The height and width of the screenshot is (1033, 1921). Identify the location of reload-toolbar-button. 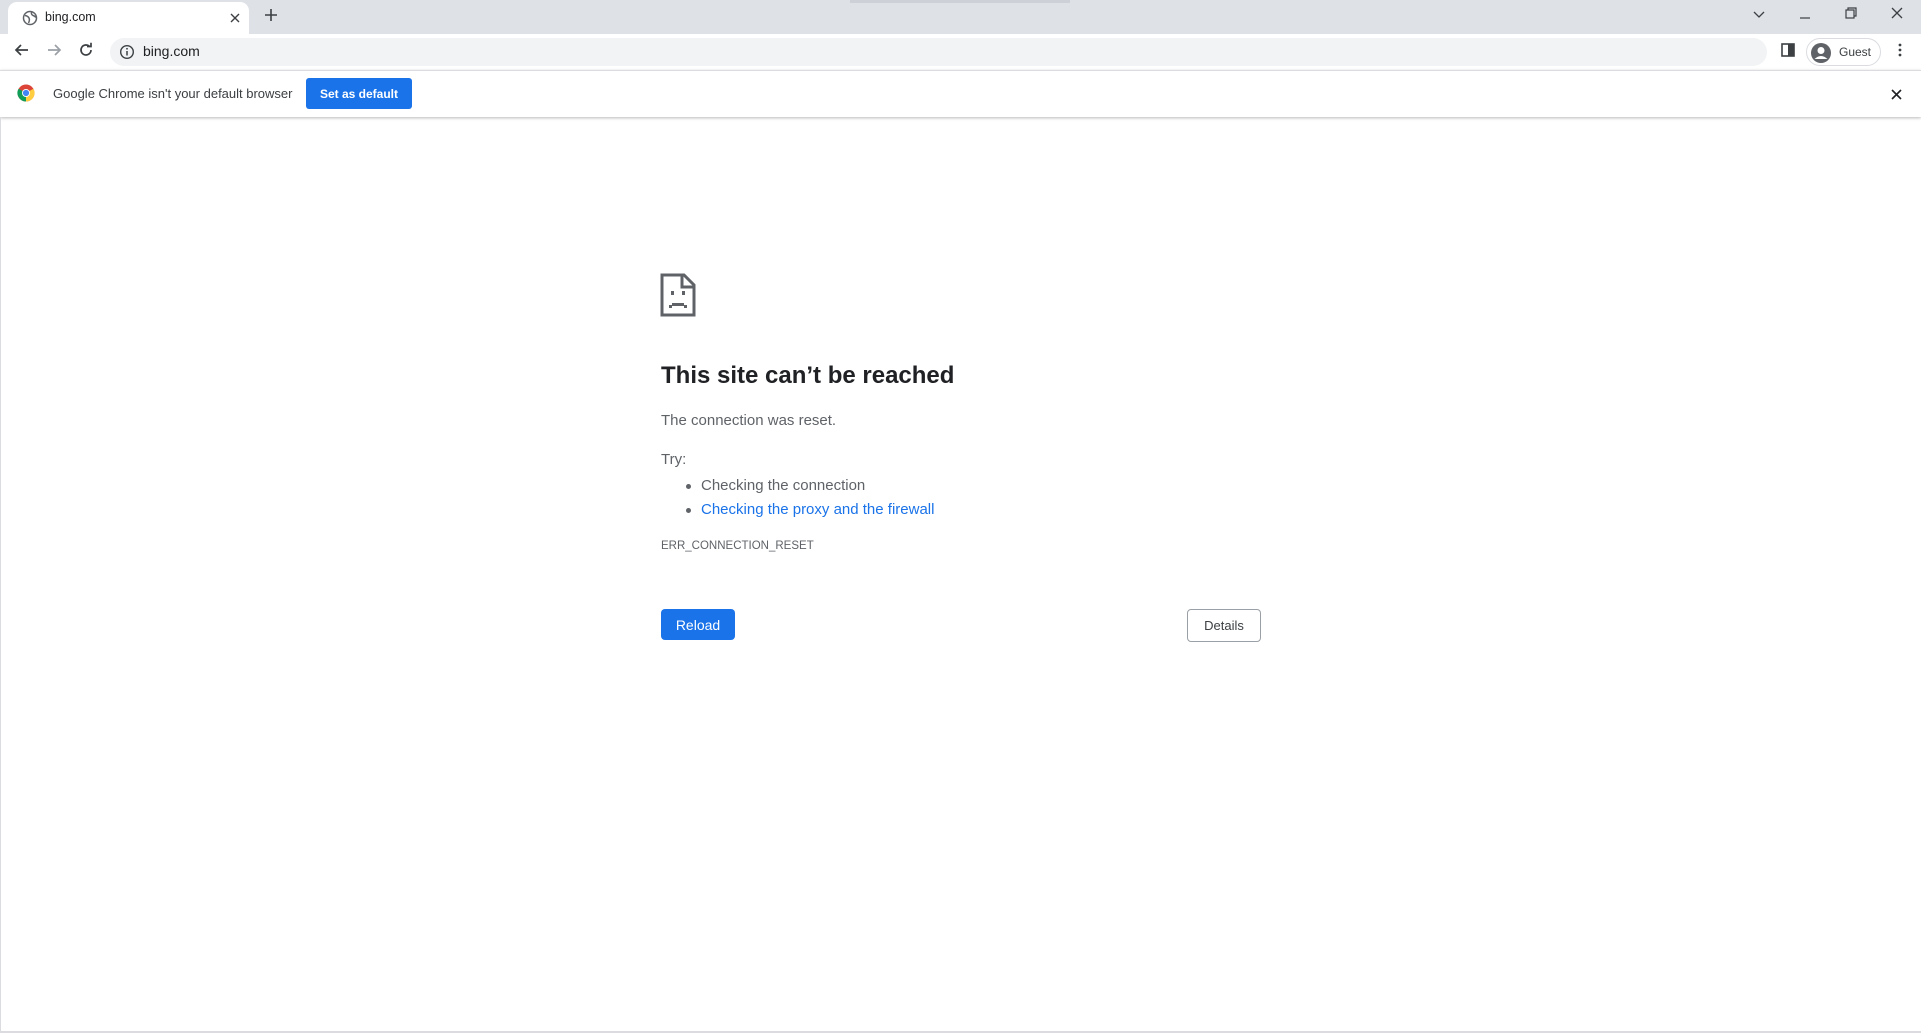
(86, 52).